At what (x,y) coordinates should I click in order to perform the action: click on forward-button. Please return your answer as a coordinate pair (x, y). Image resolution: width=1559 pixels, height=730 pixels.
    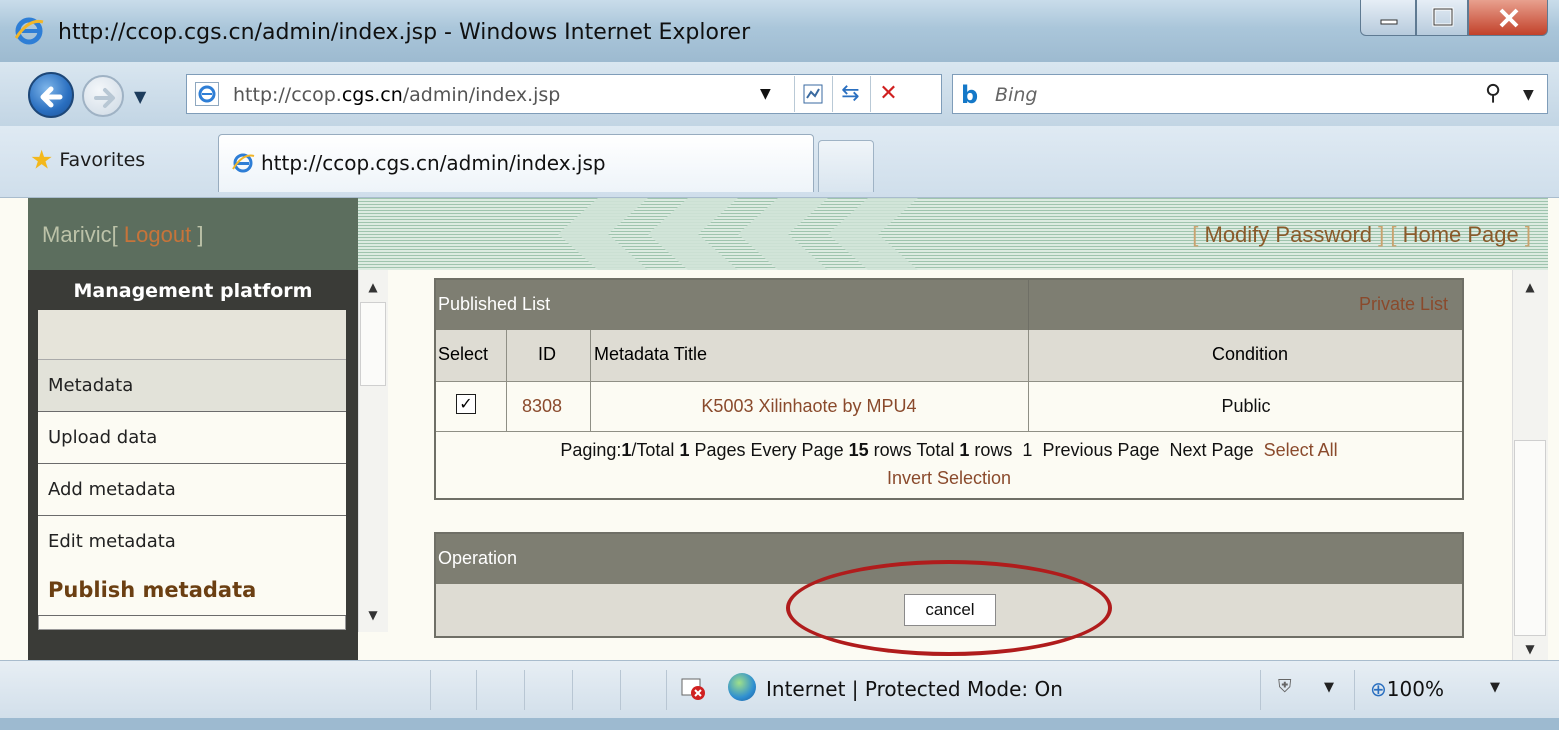
    Looking at the image, I should click on (103, 96).